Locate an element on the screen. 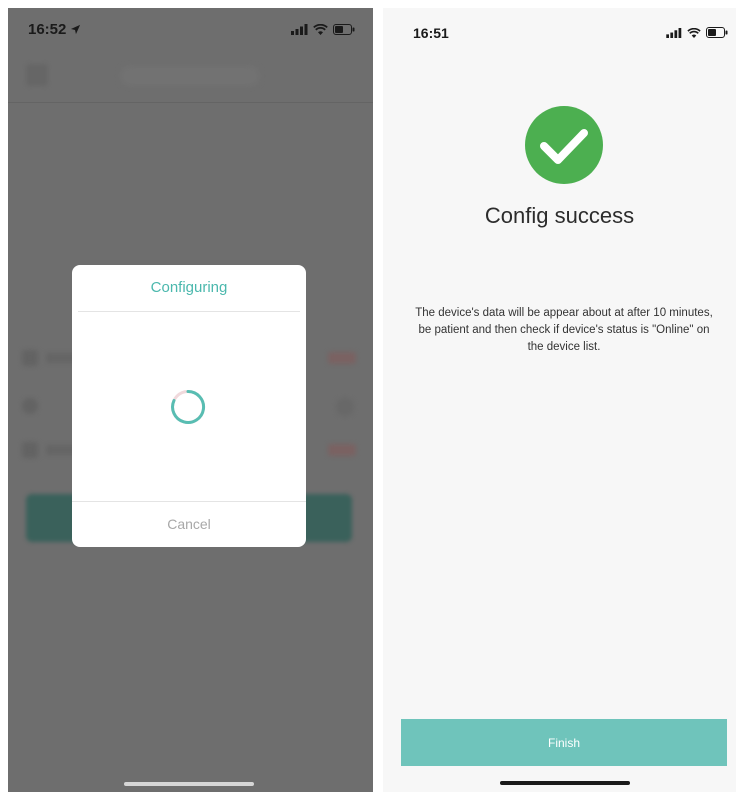 The image size is (736, 792). cancel-button: Cancel is located at coordinates (189, 524).